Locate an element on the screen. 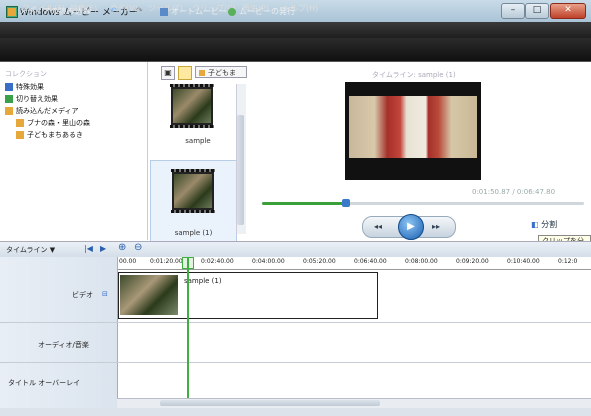  ruler-tick: 0:01:20.00 is located at coordinates (166, 261).